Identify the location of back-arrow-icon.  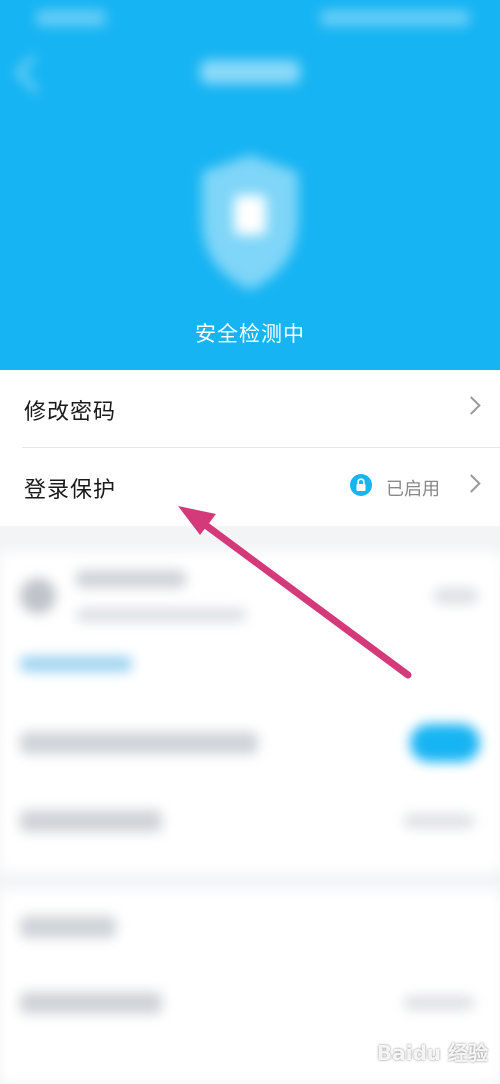
(34, 74).